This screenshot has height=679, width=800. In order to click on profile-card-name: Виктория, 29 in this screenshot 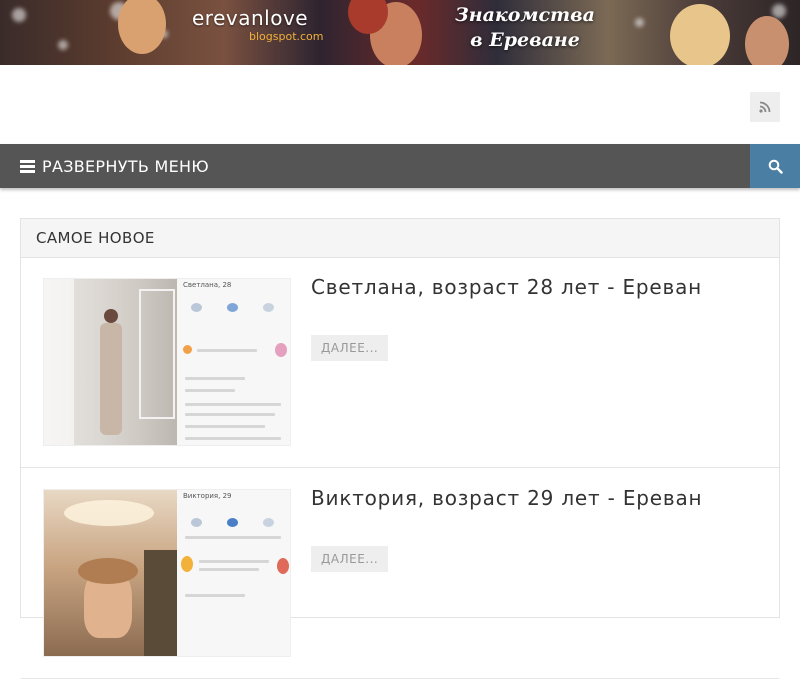, I will do `click(207, 496)`.